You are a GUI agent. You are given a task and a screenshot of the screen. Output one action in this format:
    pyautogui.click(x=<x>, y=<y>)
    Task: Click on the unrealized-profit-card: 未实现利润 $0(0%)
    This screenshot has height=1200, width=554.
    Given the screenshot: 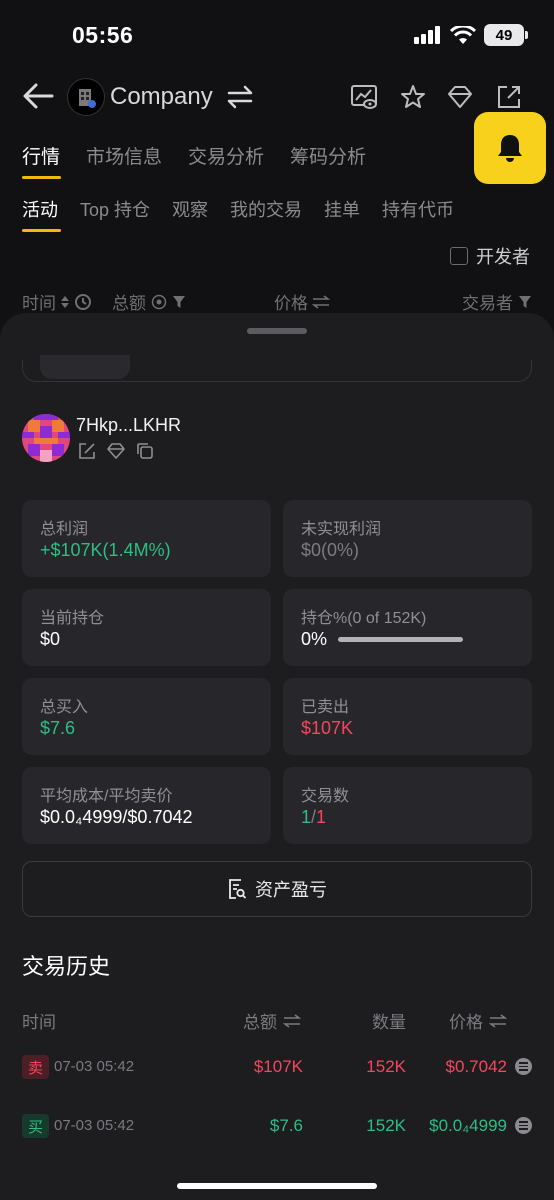 What is the action you would take?
    pyautogui.click(x=407, y=538)
    